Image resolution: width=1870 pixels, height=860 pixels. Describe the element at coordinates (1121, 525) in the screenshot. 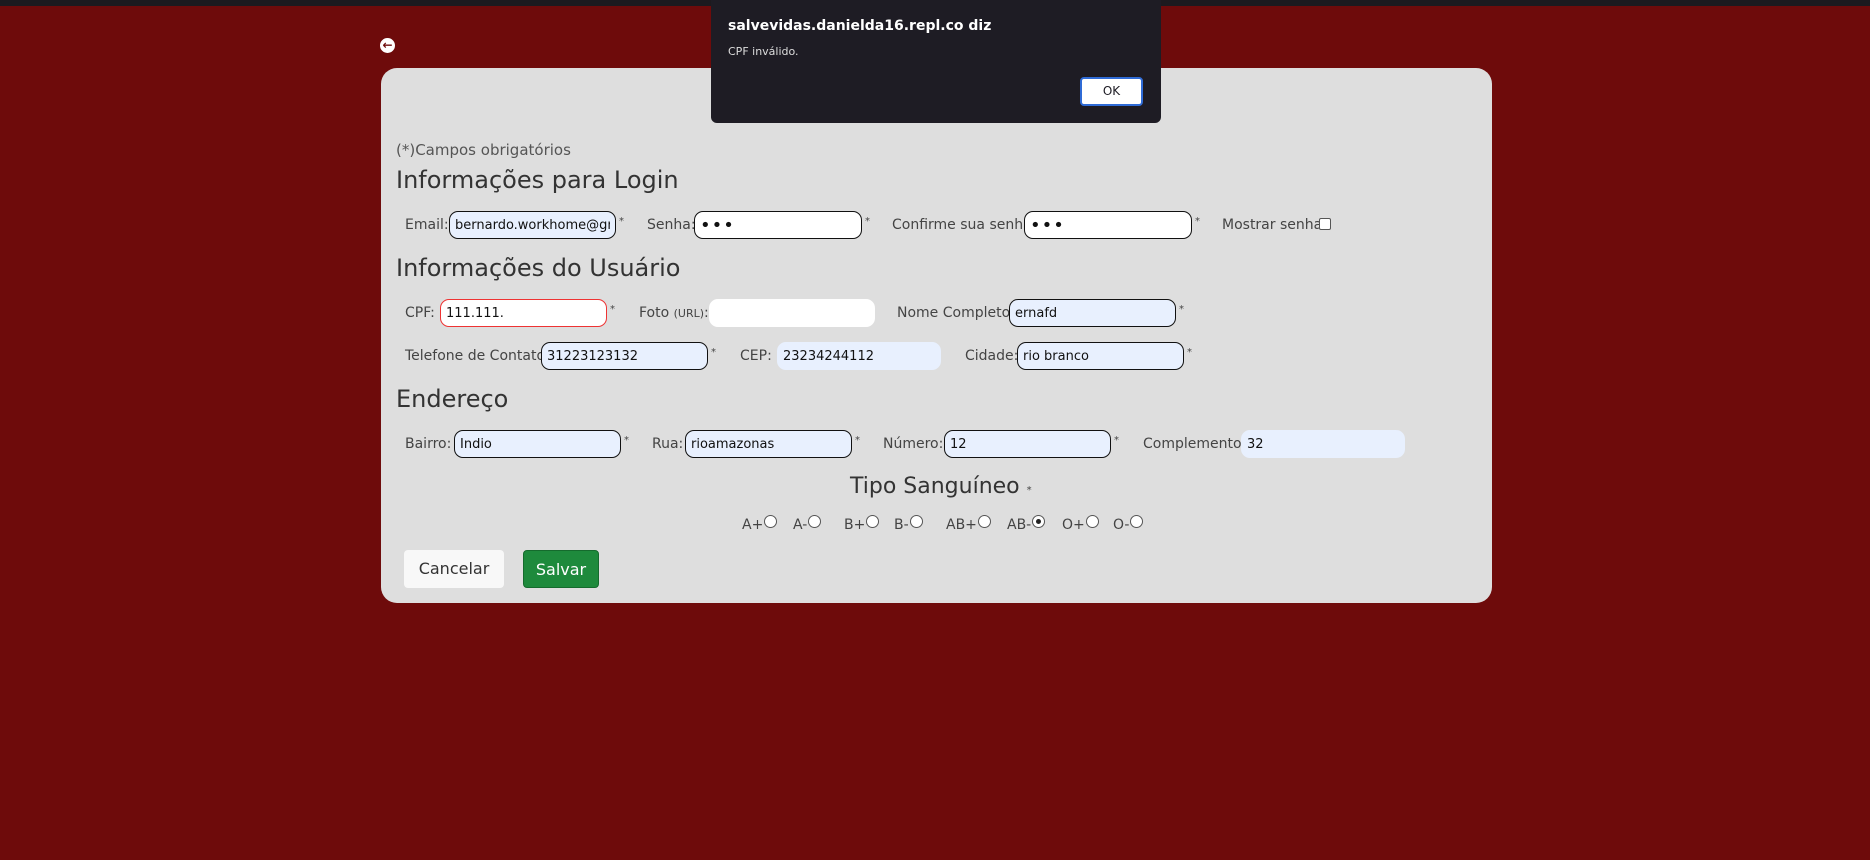

I see `blood-type-label: O-` at that location.